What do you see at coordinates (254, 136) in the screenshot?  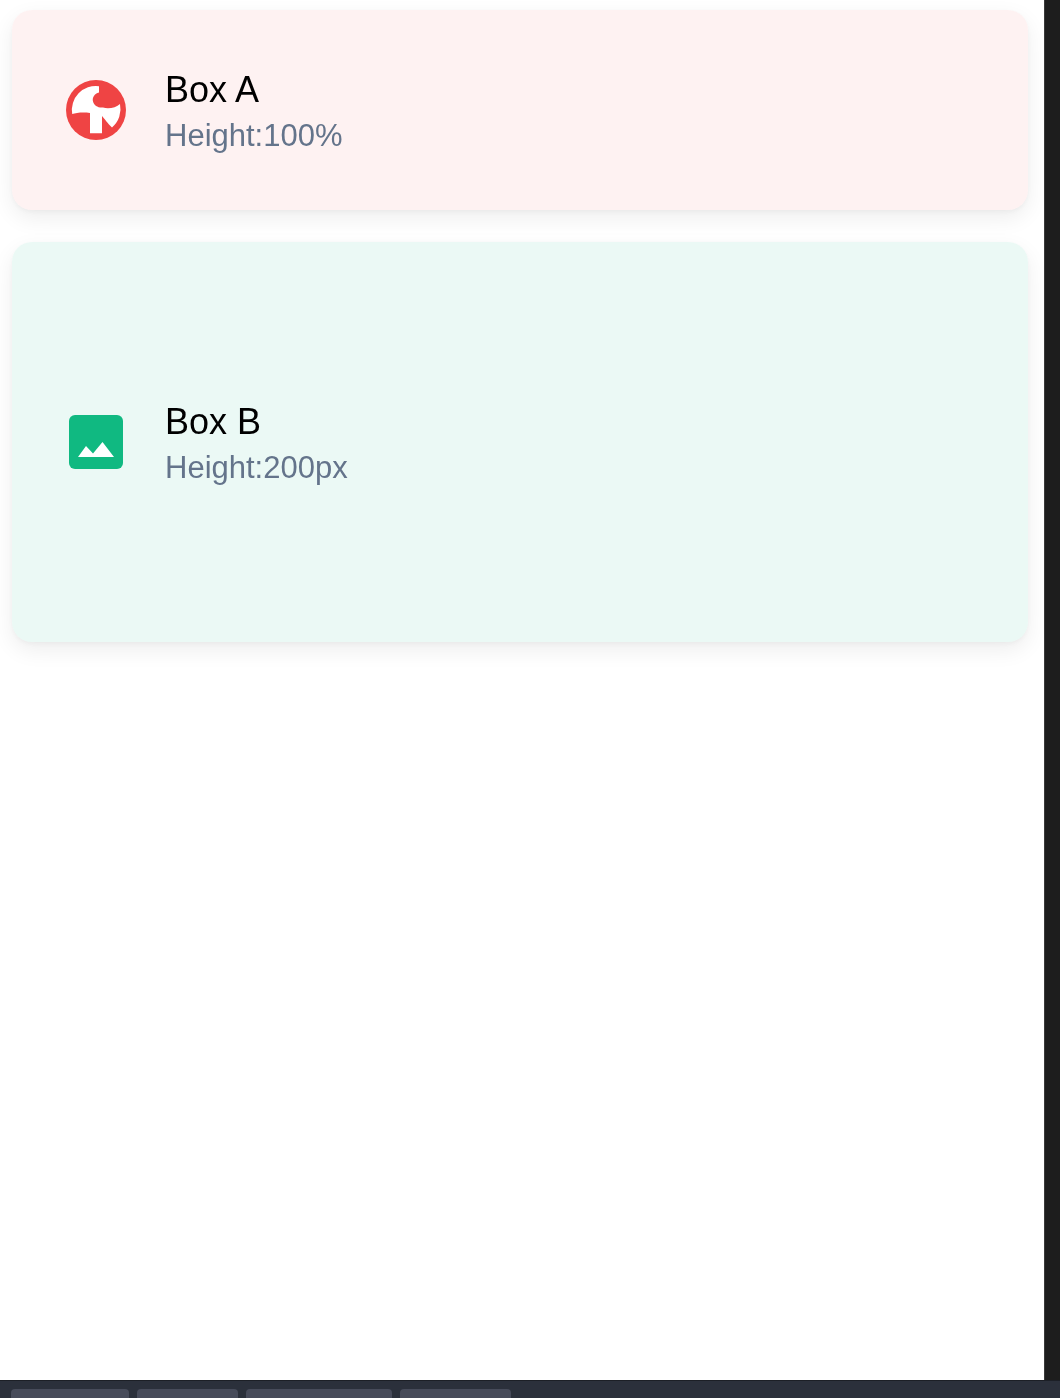 I see `card-subtitle: Height:100%` at bounding box center [254, 136].